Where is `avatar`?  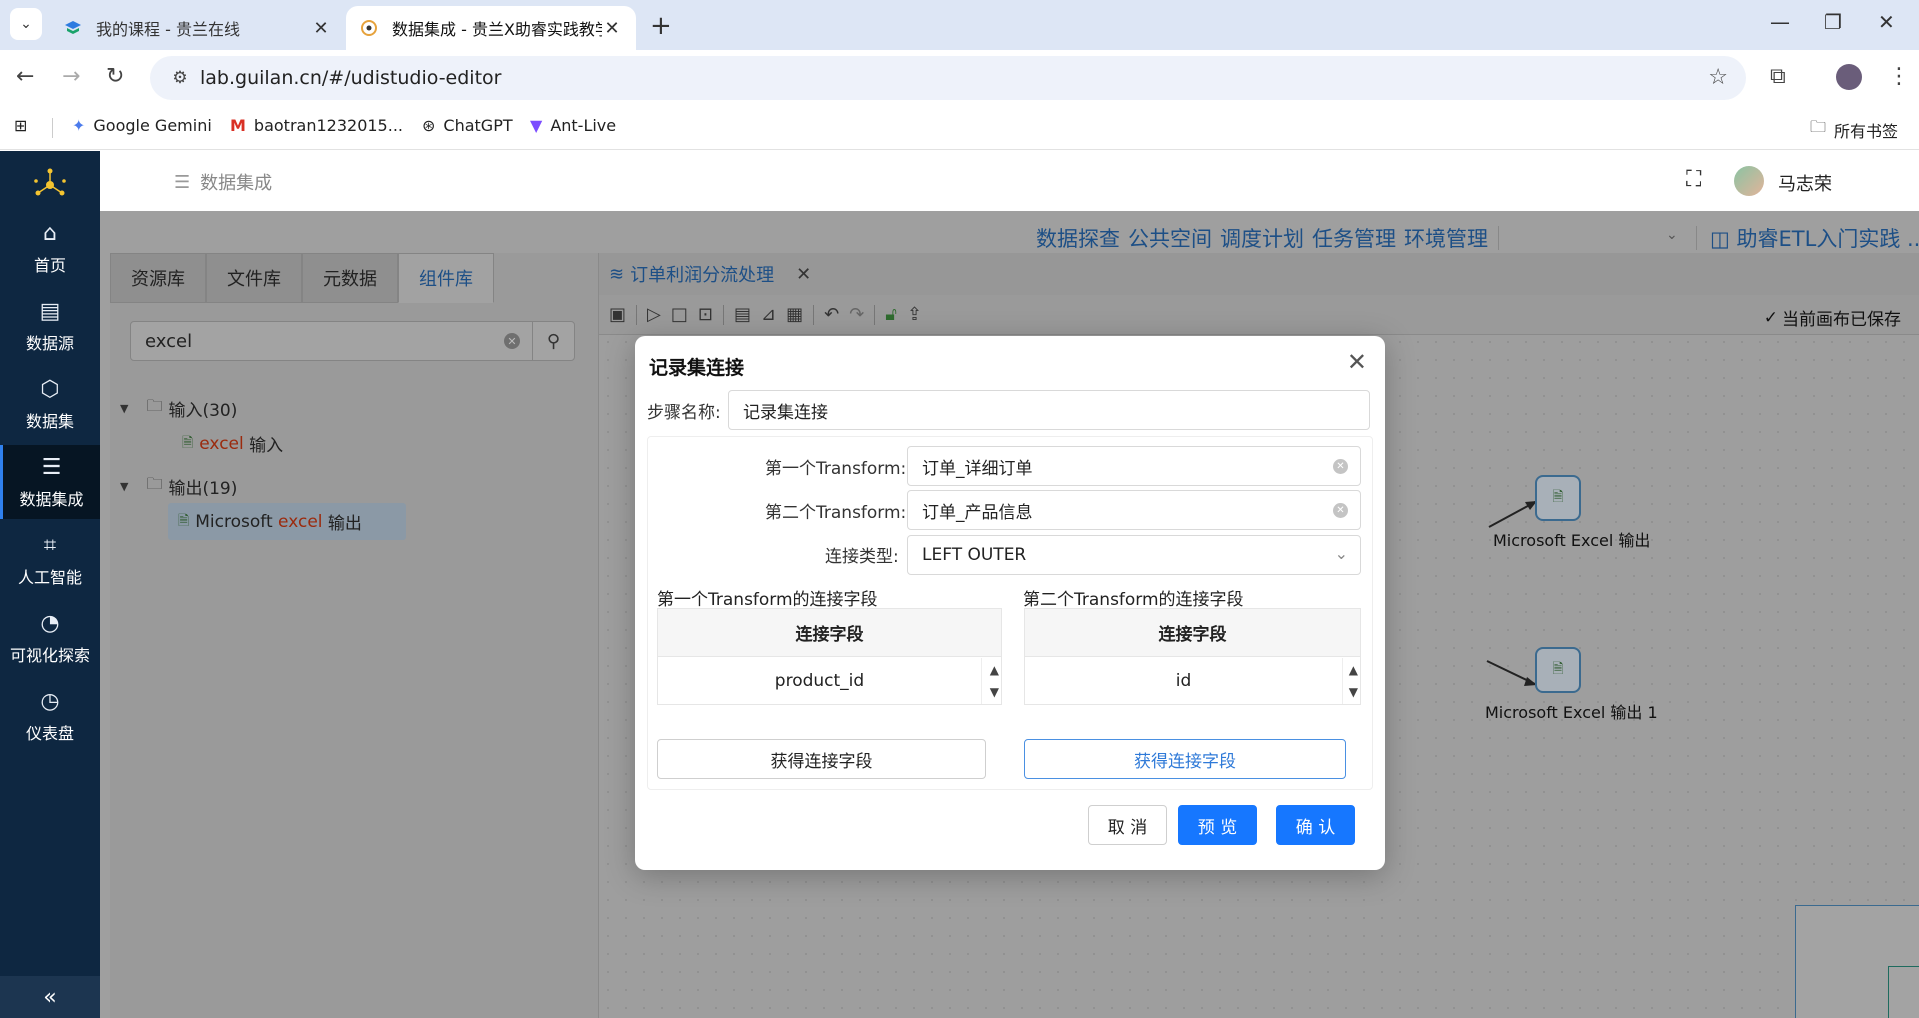 avatar is located at coordinates (1749, 181).